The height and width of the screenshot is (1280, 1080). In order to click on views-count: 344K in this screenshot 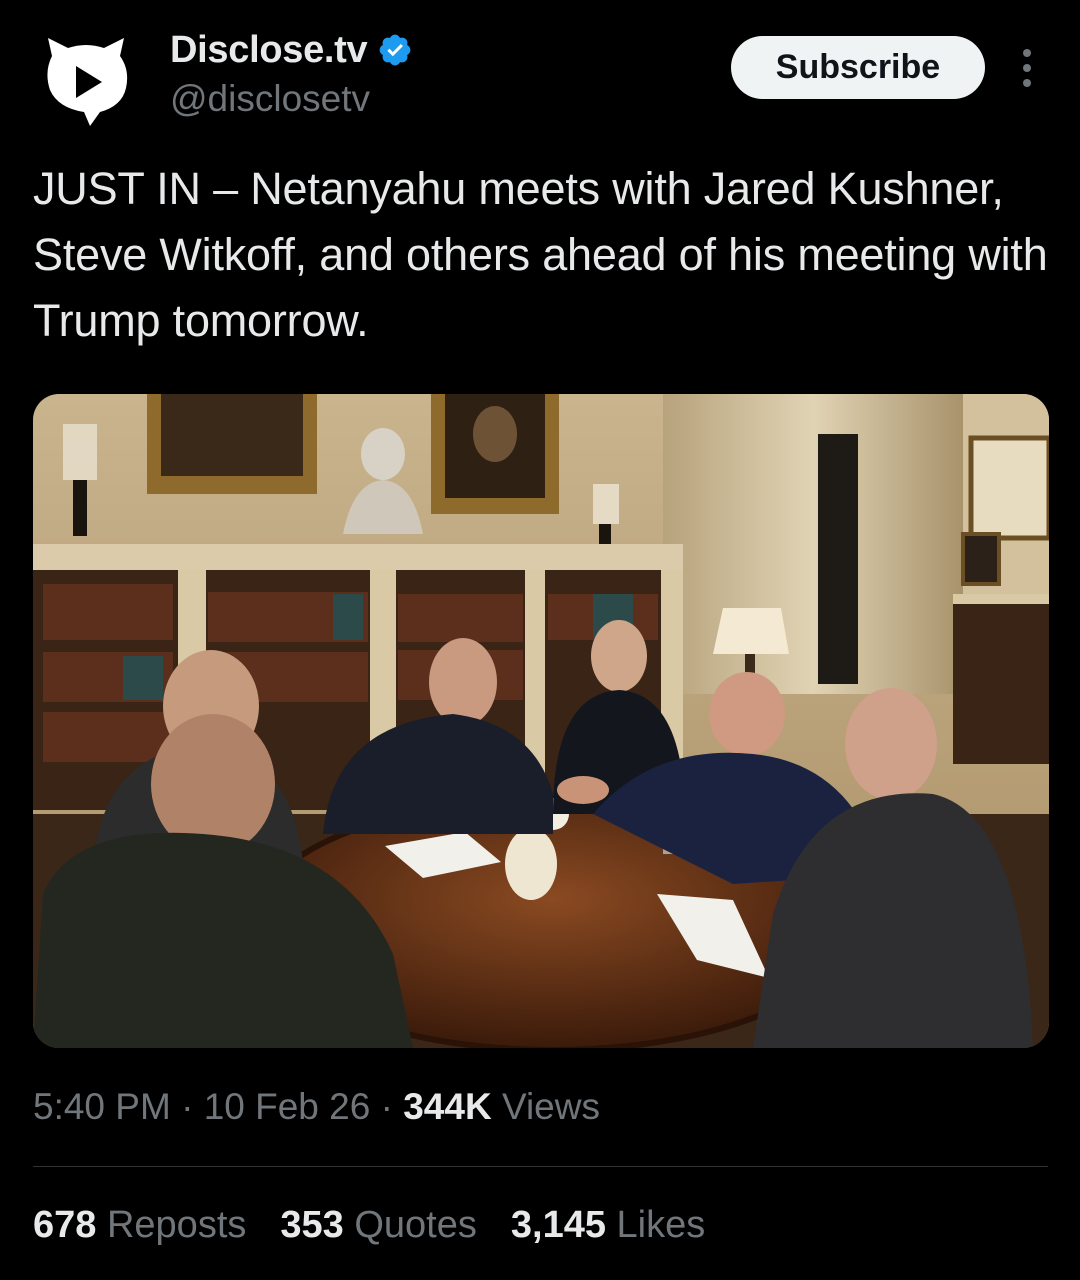, I will do `click(447, 1106)`.